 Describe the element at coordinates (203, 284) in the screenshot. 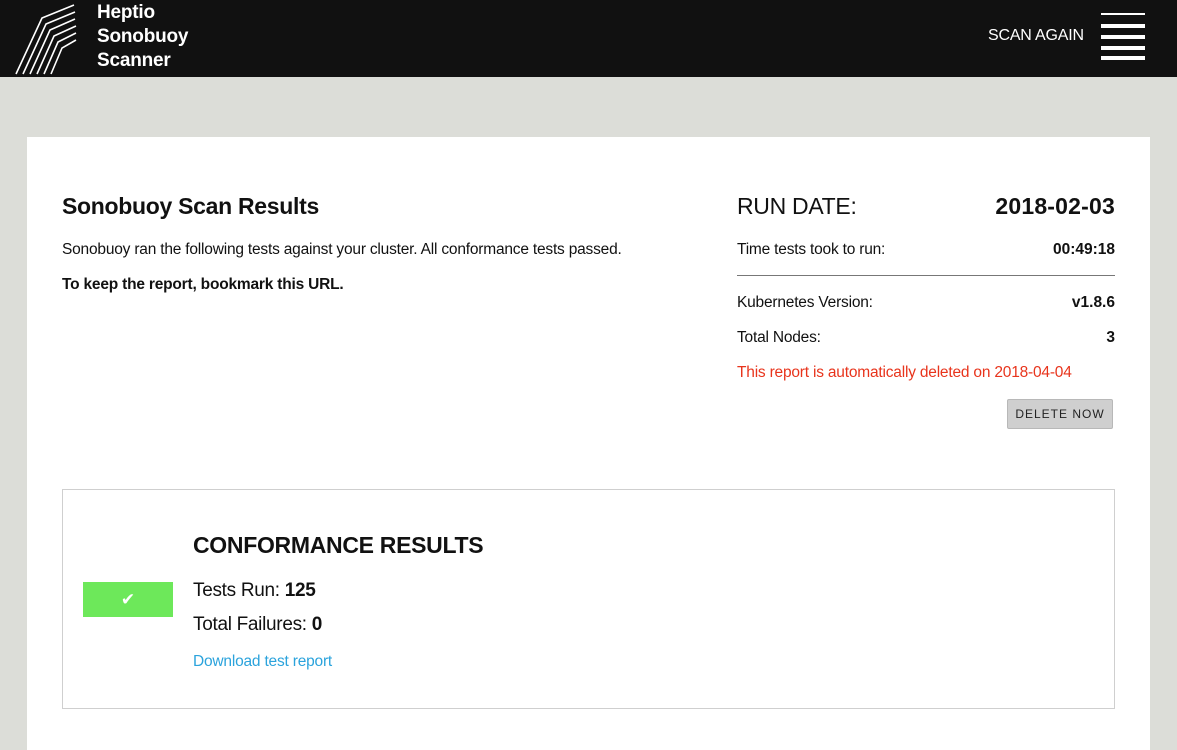

I see `bookmark-note: To keep the report, bookmark this URL.` at that location.